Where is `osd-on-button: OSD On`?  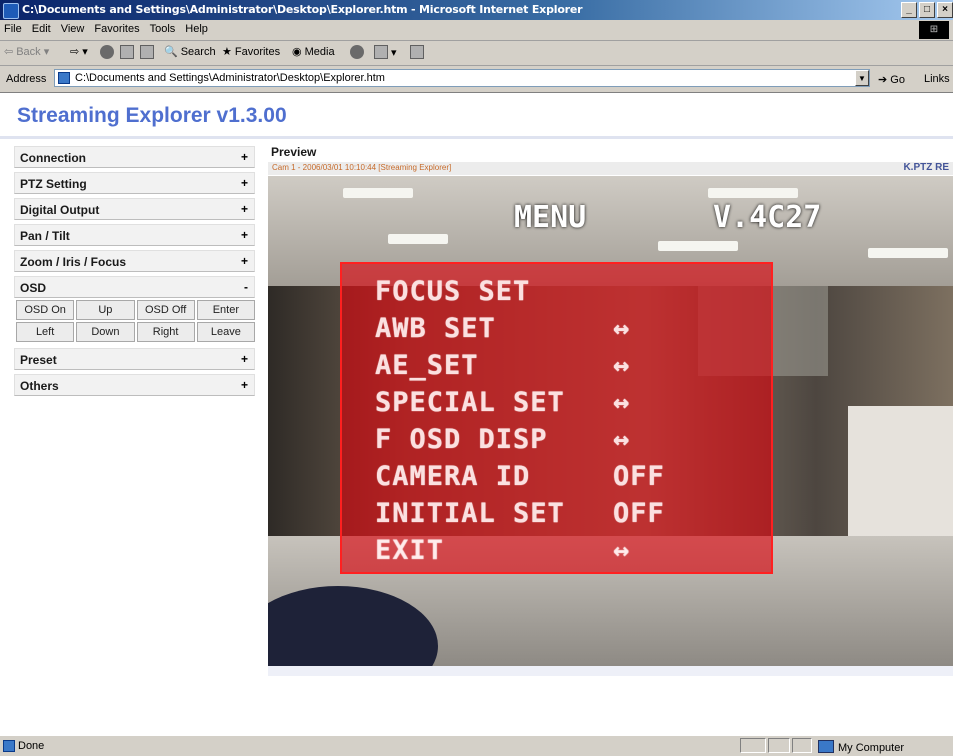
osd-on-button: OSD On is located at coordinates (45, 310).